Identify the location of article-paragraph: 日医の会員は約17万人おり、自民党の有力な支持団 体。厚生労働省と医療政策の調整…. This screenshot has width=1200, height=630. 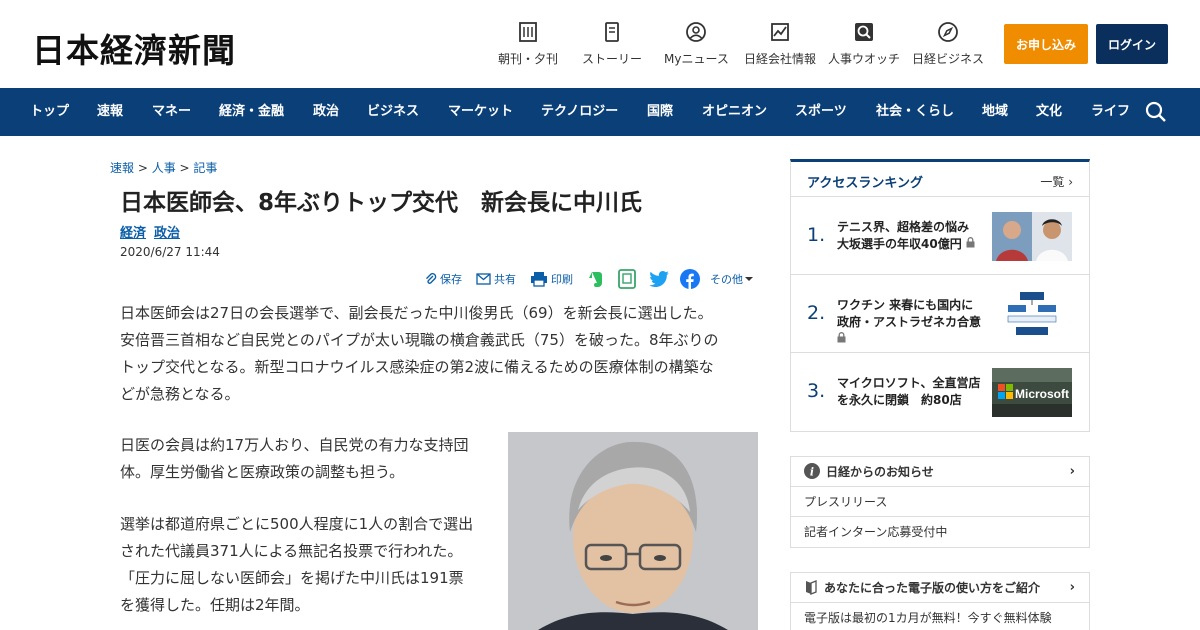
(310, 459).